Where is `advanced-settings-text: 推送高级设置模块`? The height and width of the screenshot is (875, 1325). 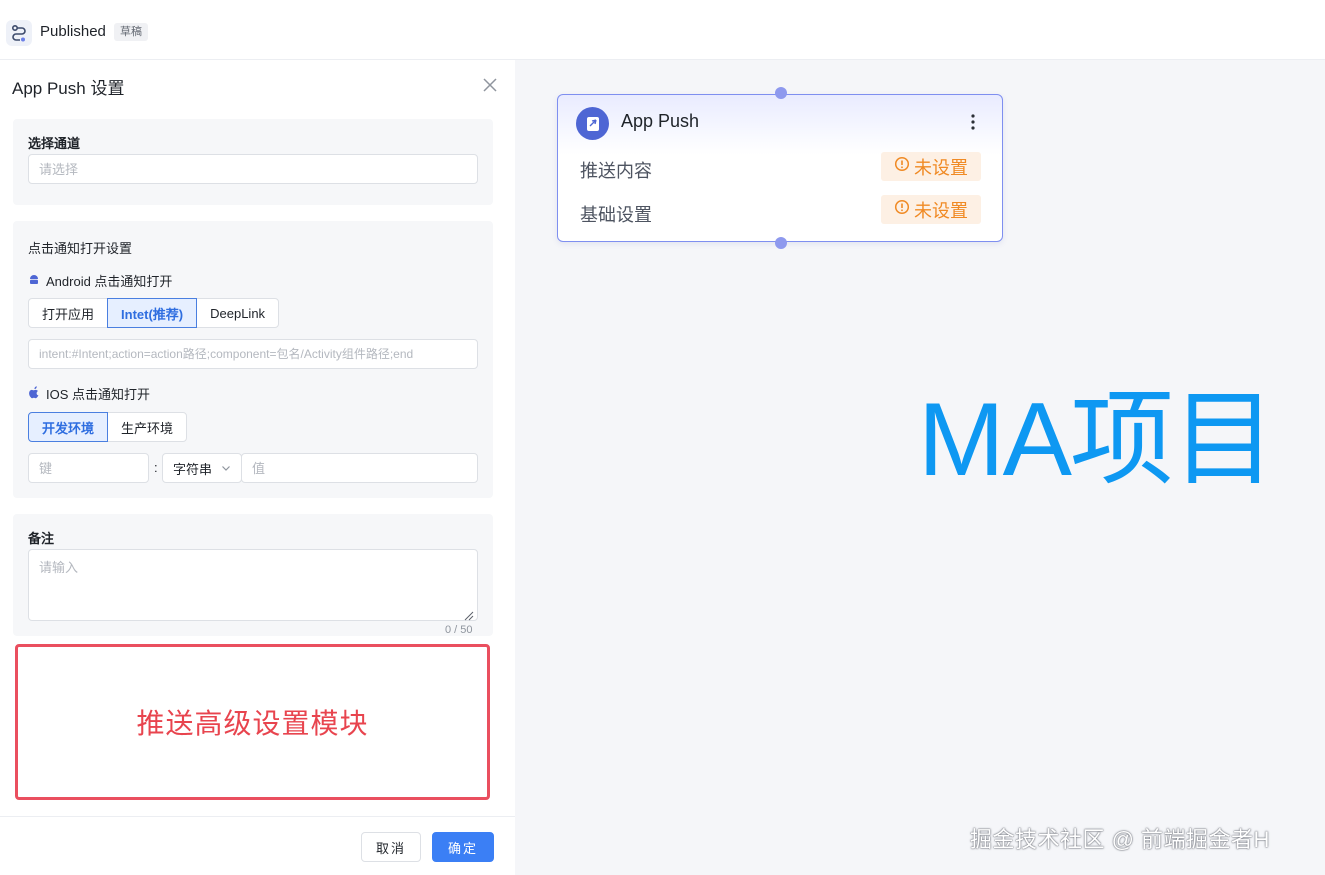
advanced-settings-text: 推送高级设置模块 is located at coordinates (252, 723).